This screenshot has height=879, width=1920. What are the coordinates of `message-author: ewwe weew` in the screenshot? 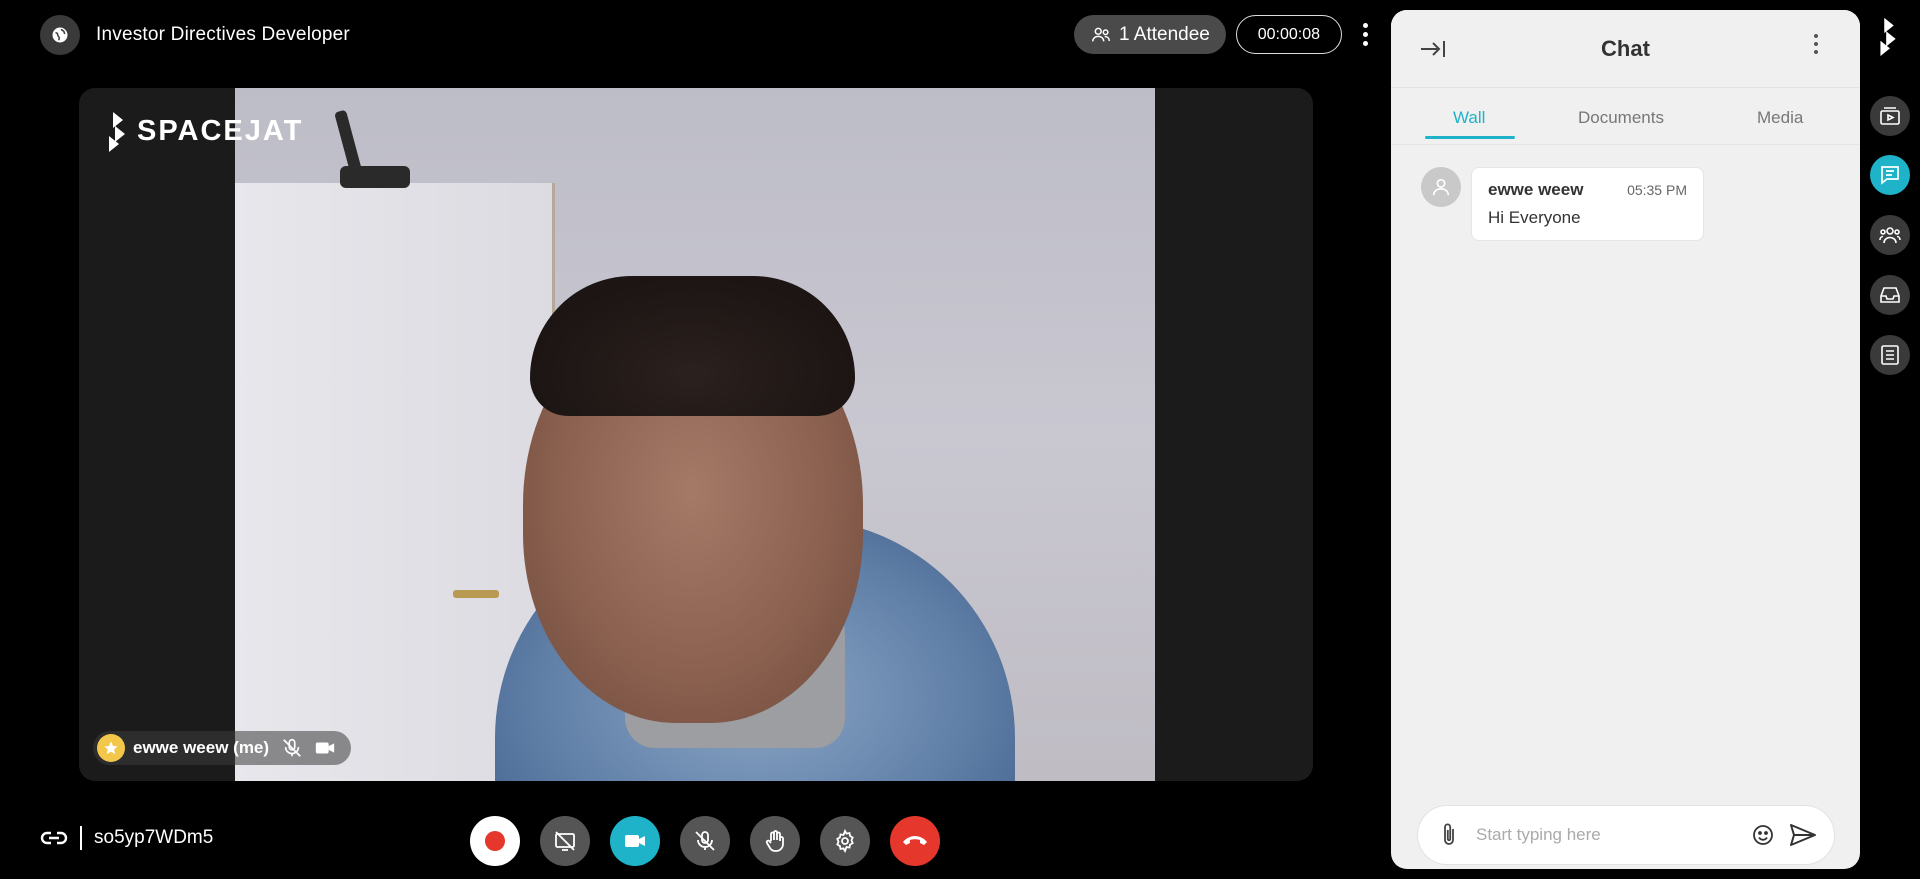 It's located at (1536, 189).